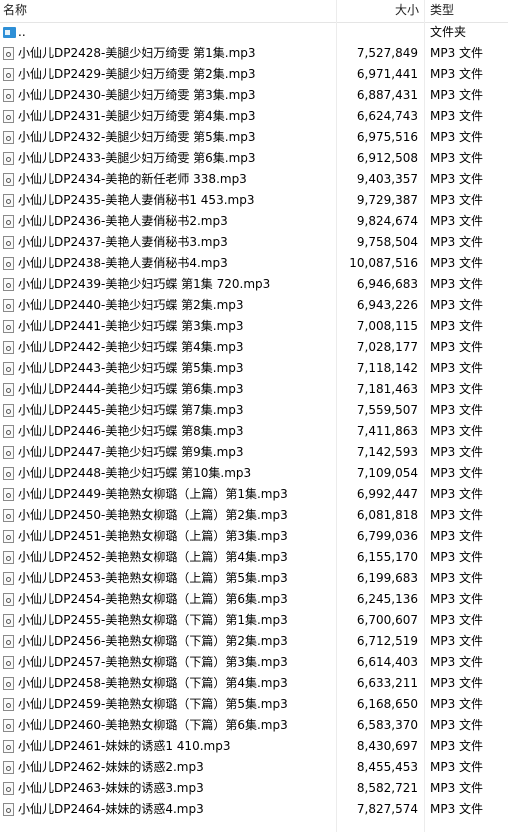  Describe the element at coordinates (254, 242) in the screenshot. I see `file-row: 小仙儿DP2437-美艳人妻俏秘书3.mp3 9,758,504 MP3 文件` at that location.